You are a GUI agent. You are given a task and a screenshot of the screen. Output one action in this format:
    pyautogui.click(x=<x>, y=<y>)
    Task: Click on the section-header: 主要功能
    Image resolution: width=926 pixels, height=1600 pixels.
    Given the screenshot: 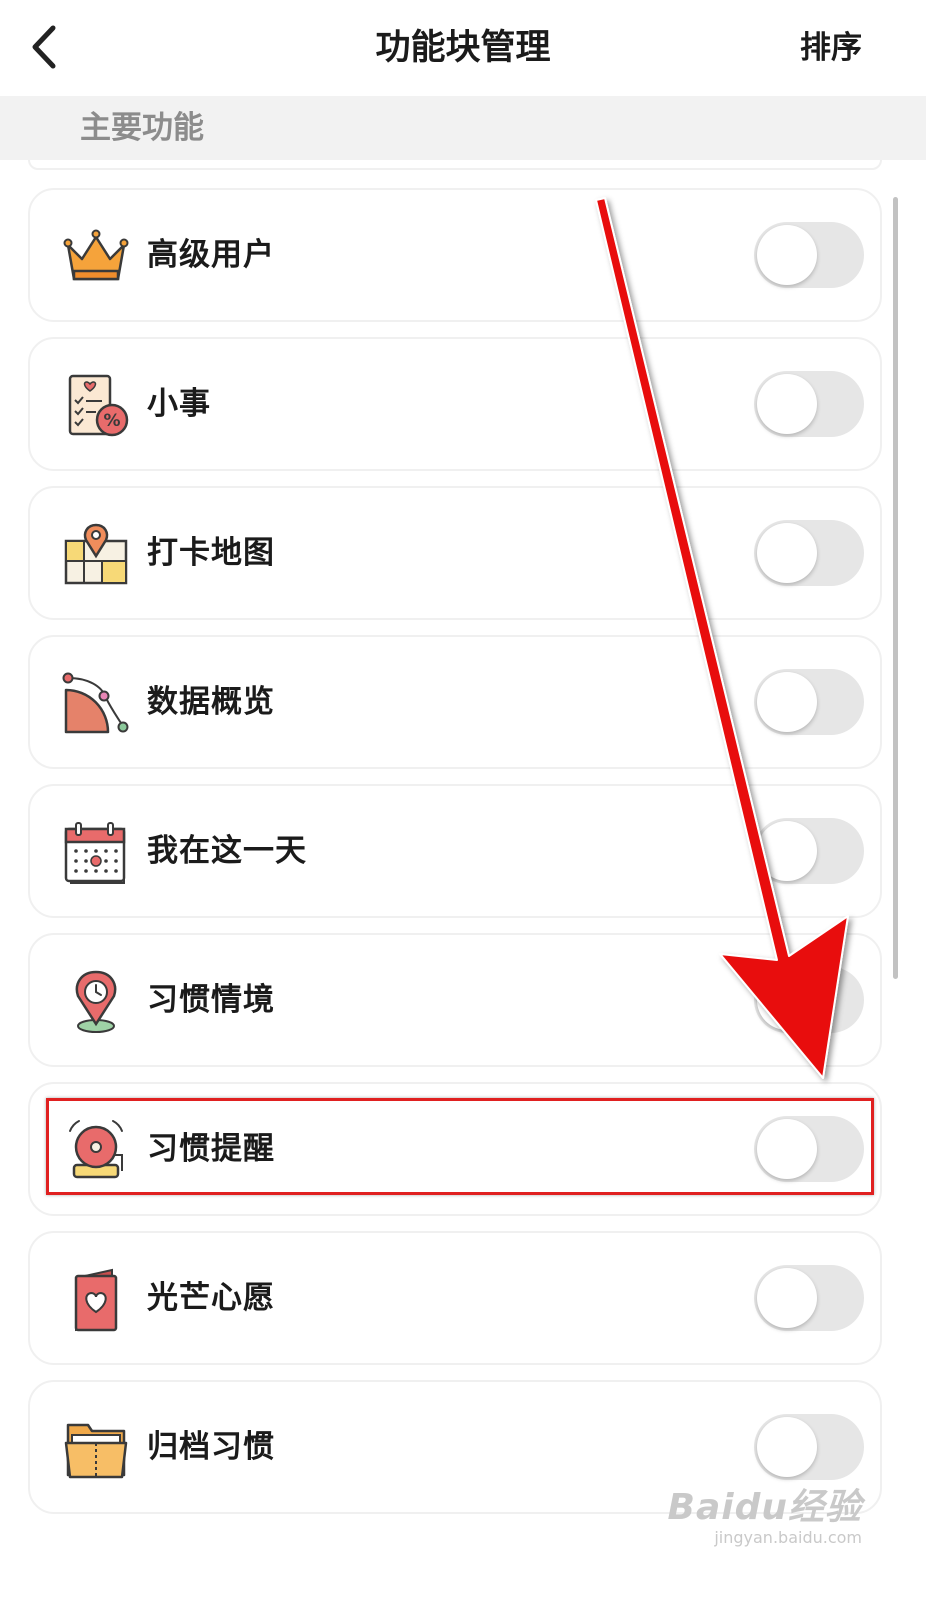 What is the action you would take?
    pyautogui.click(x=463, y=128)
    